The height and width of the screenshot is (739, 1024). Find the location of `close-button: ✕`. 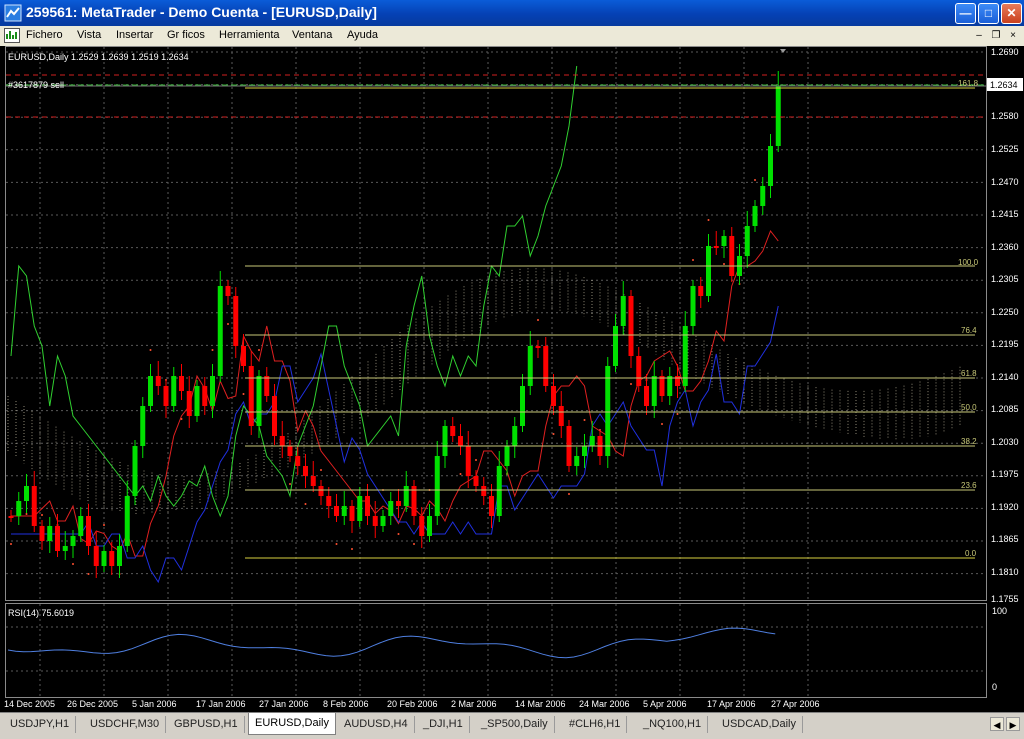

close-button: ✕ is located at coordinates (1011, 13).